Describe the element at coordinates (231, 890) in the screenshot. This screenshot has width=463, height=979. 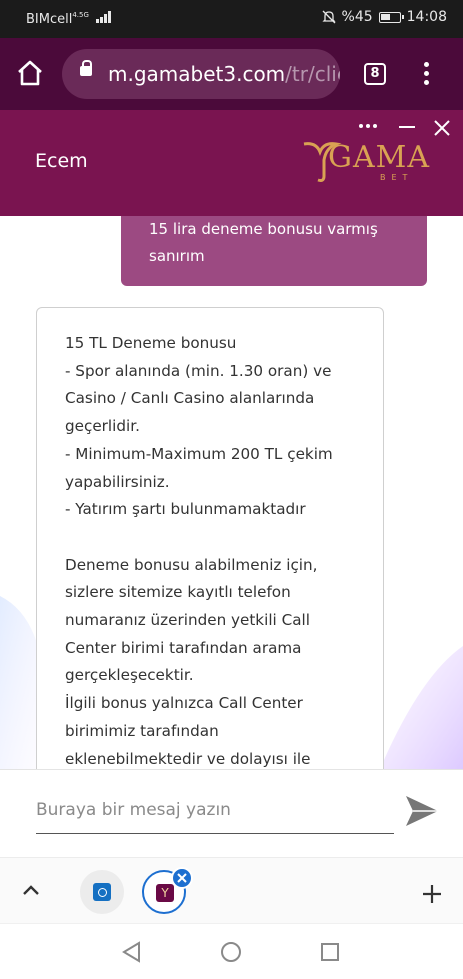
I see `tab-strip: Y` at that location.